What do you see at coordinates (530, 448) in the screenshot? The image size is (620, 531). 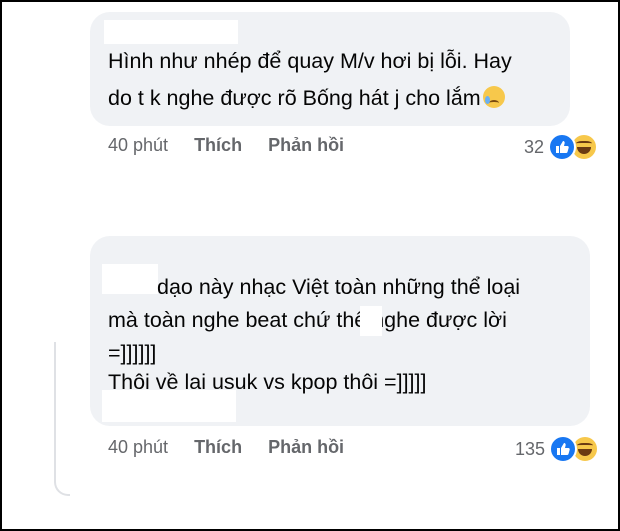 I see `reaction-count: 135` at bounding box center [530, 448].